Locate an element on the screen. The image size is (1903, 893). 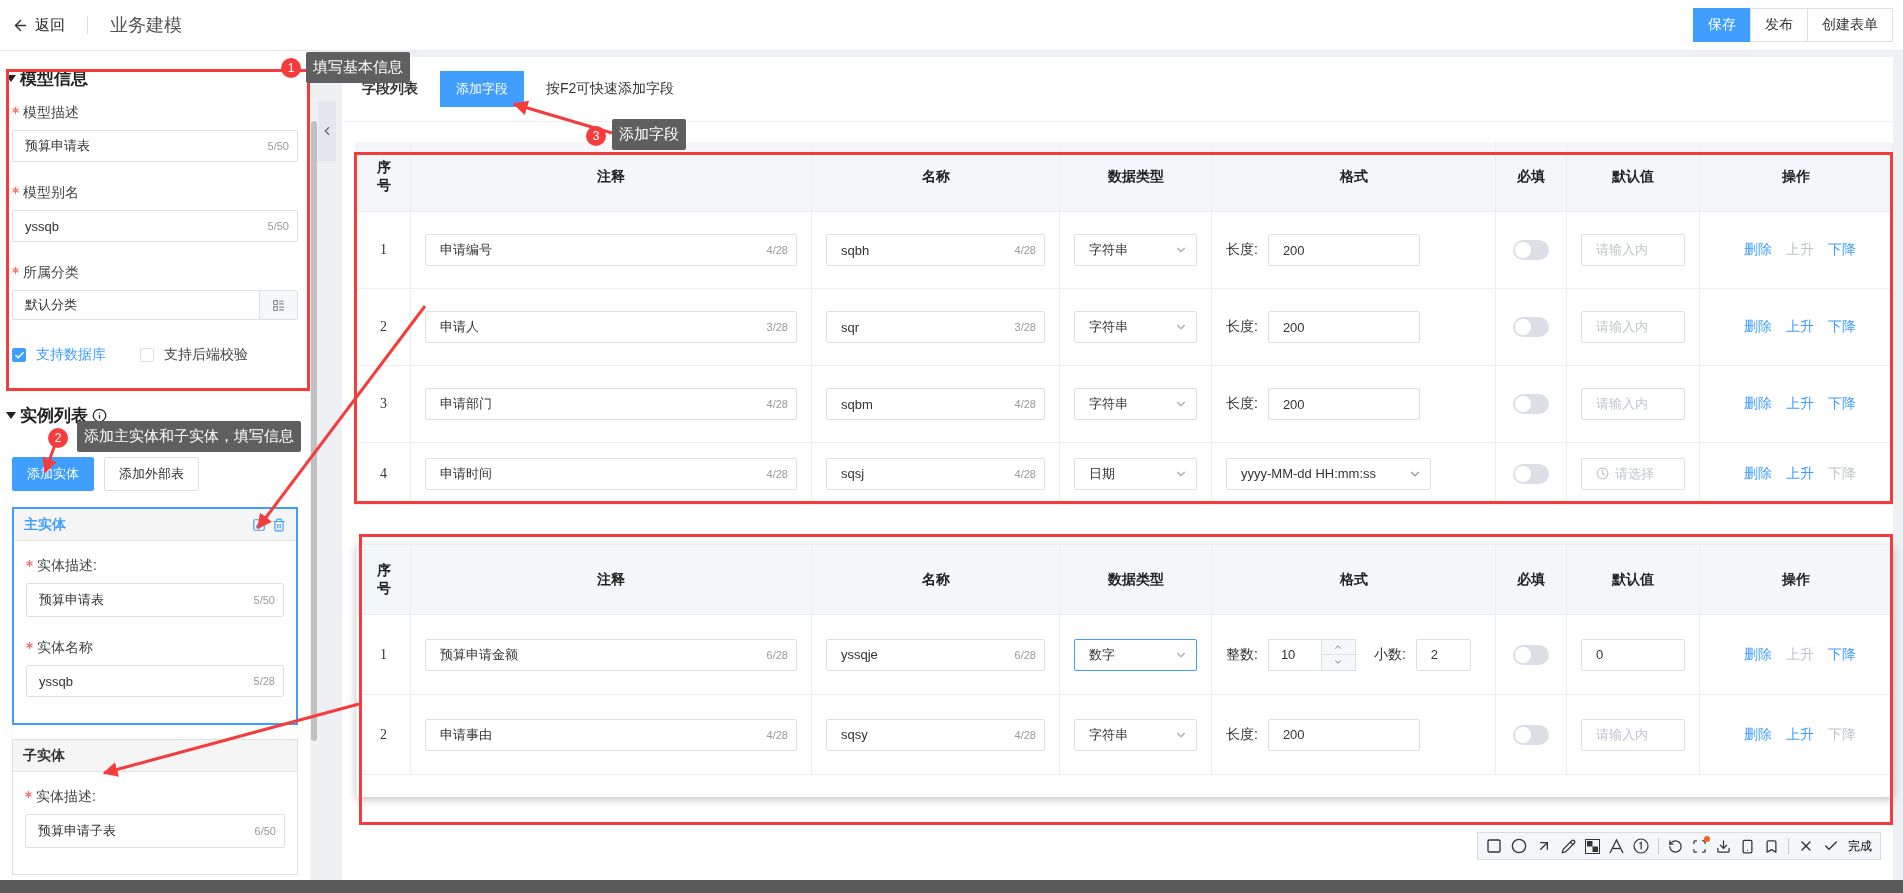
annotation-tooltip: 添加主实体和子实体，填写信息 is located at coordinates (189, 436).